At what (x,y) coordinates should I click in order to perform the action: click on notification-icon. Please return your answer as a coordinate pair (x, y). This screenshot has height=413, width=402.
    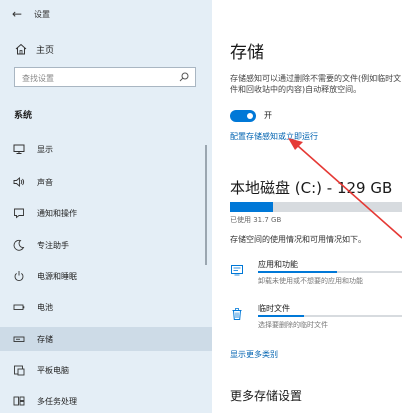
    Looking at the image, I should click on (19, 213).